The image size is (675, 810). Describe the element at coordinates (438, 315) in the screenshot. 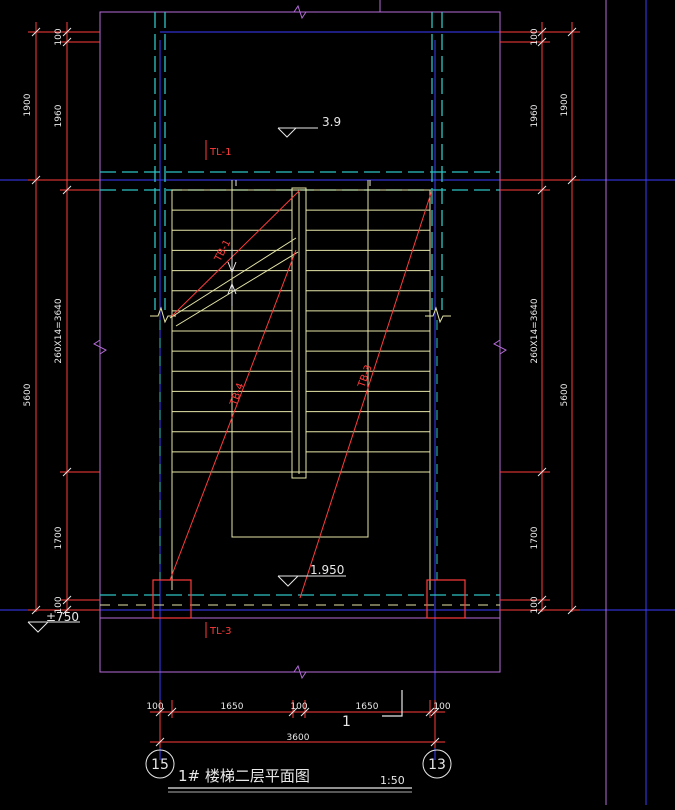

I see `break-symbol-right` at that location.